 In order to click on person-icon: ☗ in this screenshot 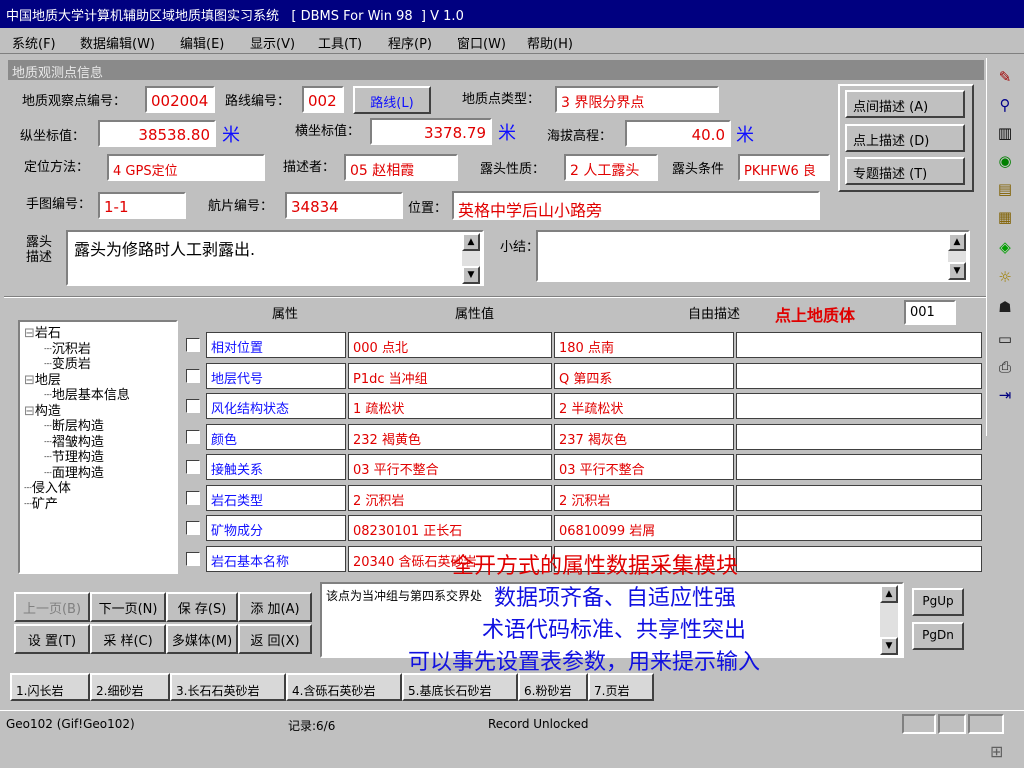, I will do `click(1005, 307)`.